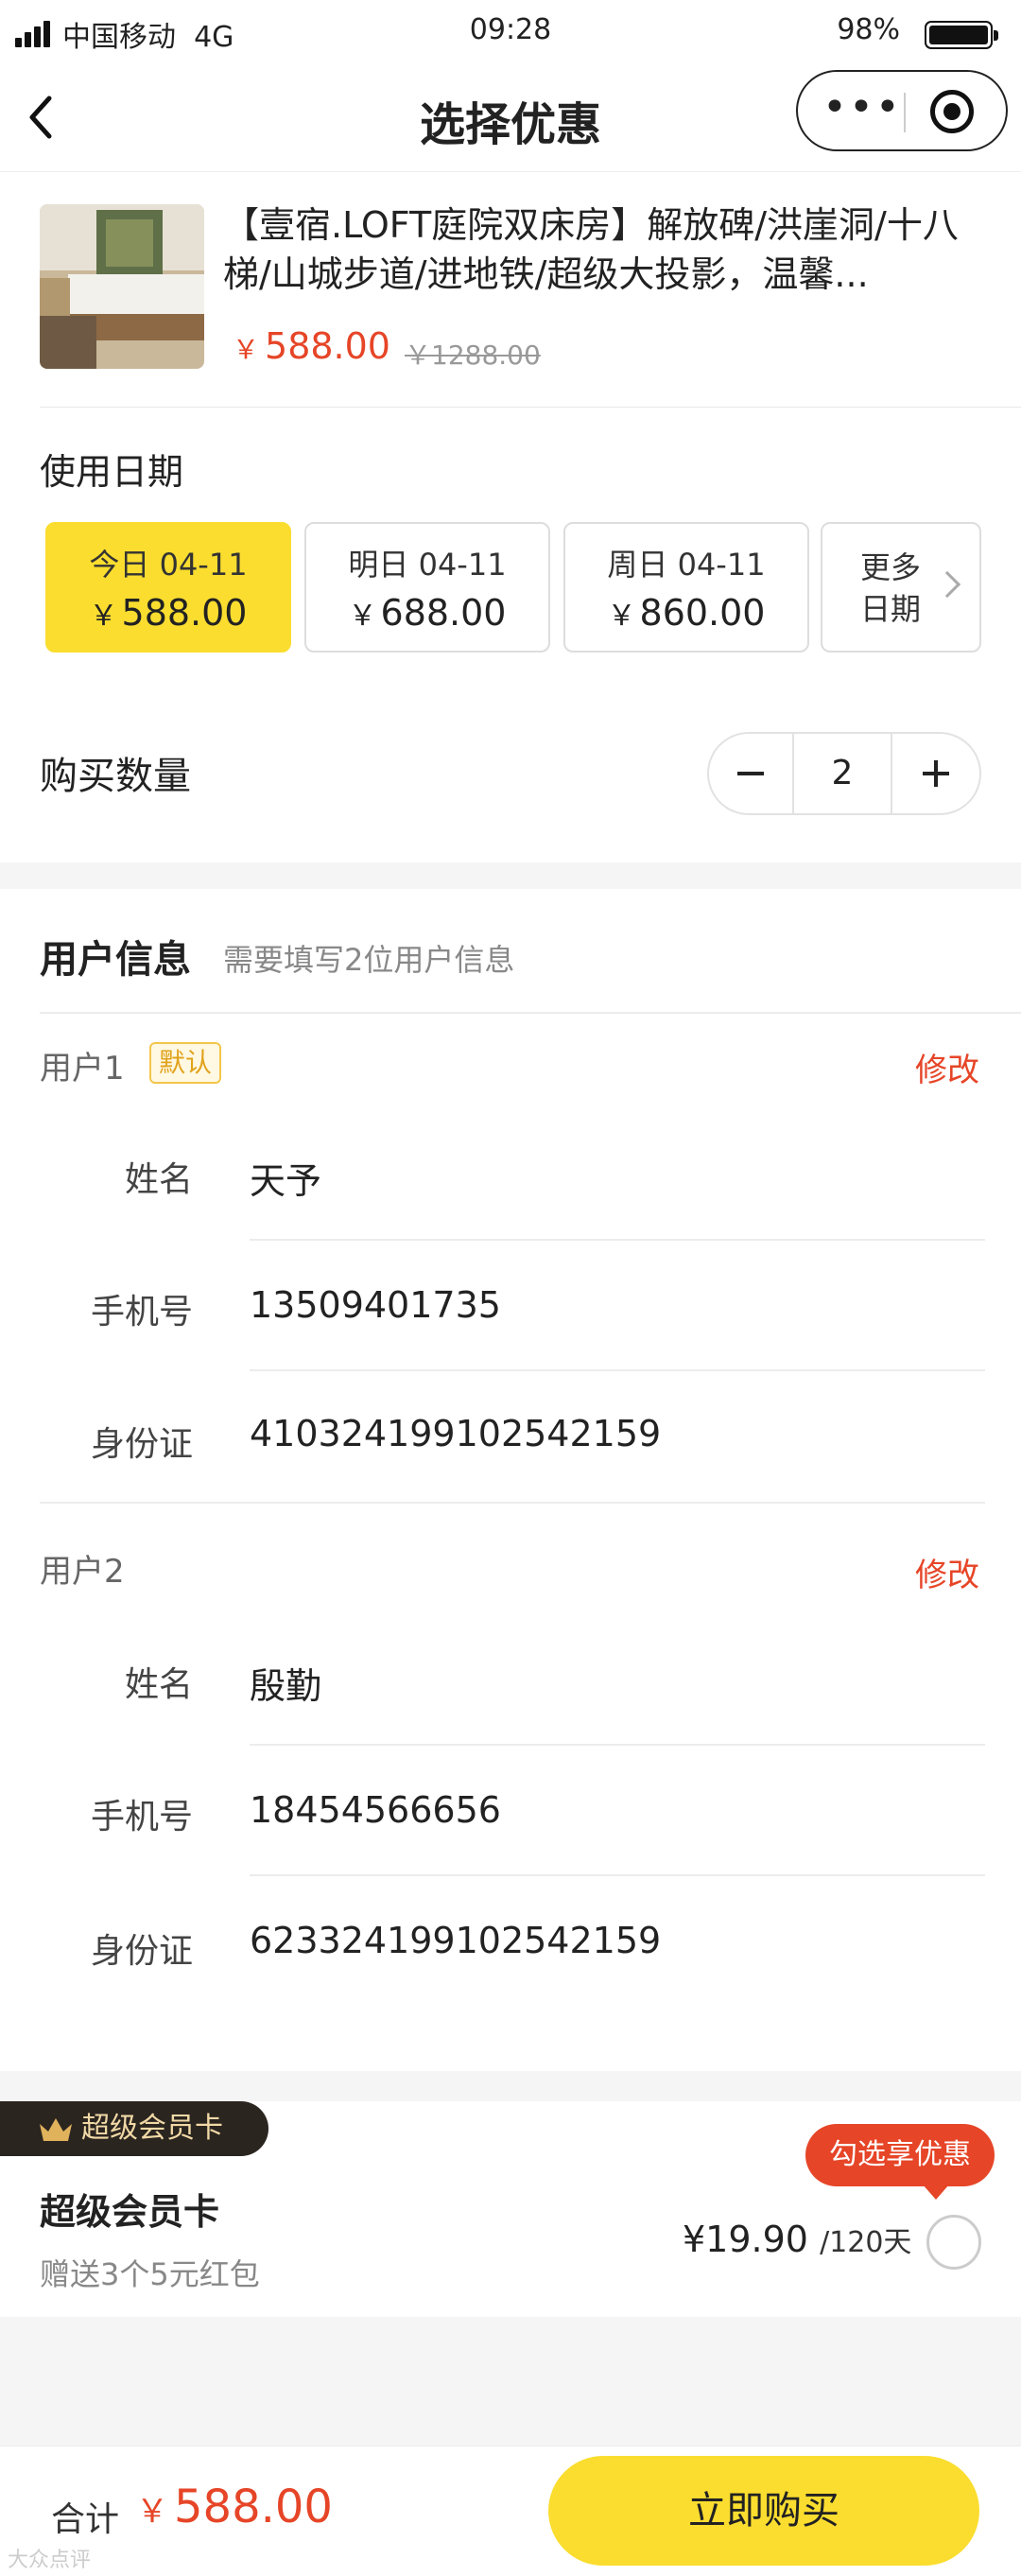  What do you see at coordinates (56, 2129) in the screenshot?
I see `crown-icon` at bounding box center [56, 2129].